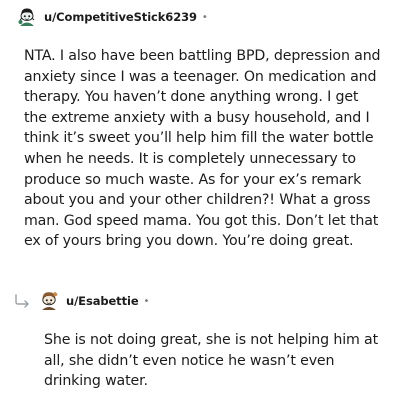 The width and height of the screenshot is (400, 417). What do you see at coordinates (27, 17) in the screenshot?
I see `user-avatar-icon` at bounding box center [27, 17].